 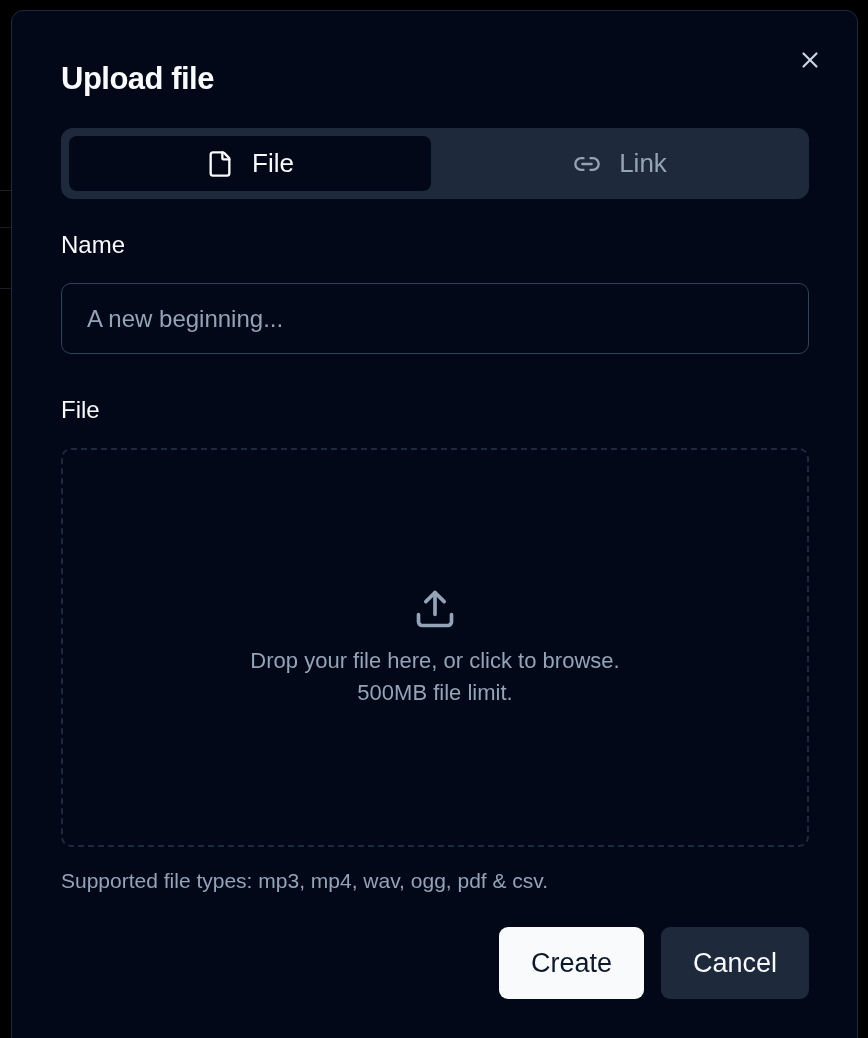 I want to click on tab: File, so click(x=250, y=163).